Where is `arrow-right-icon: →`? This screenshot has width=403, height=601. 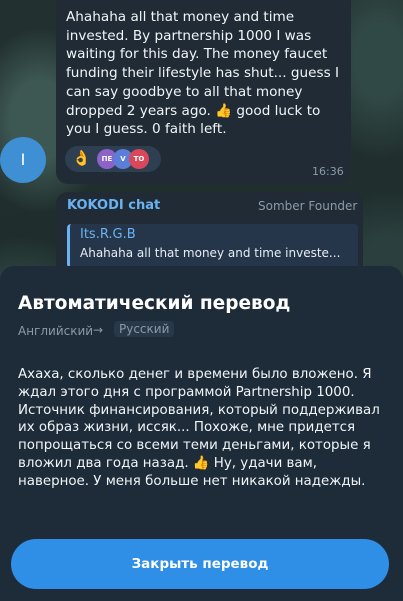 arrow-right-icon: → is located at coordinates (98, 330).